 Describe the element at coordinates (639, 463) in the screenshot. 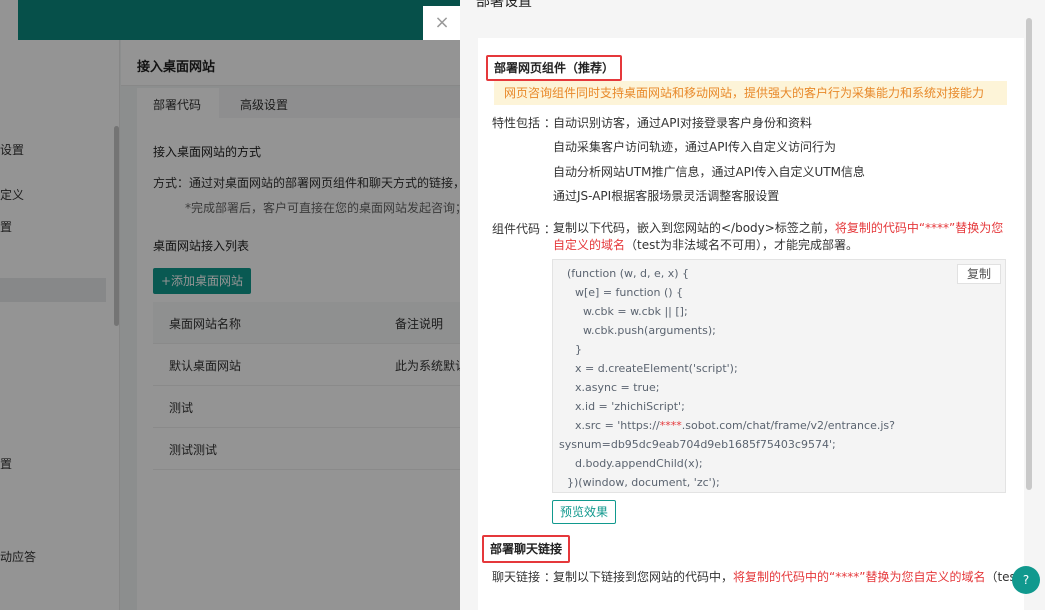

I see `code-line: d.body.appendChild(x);` at that location.